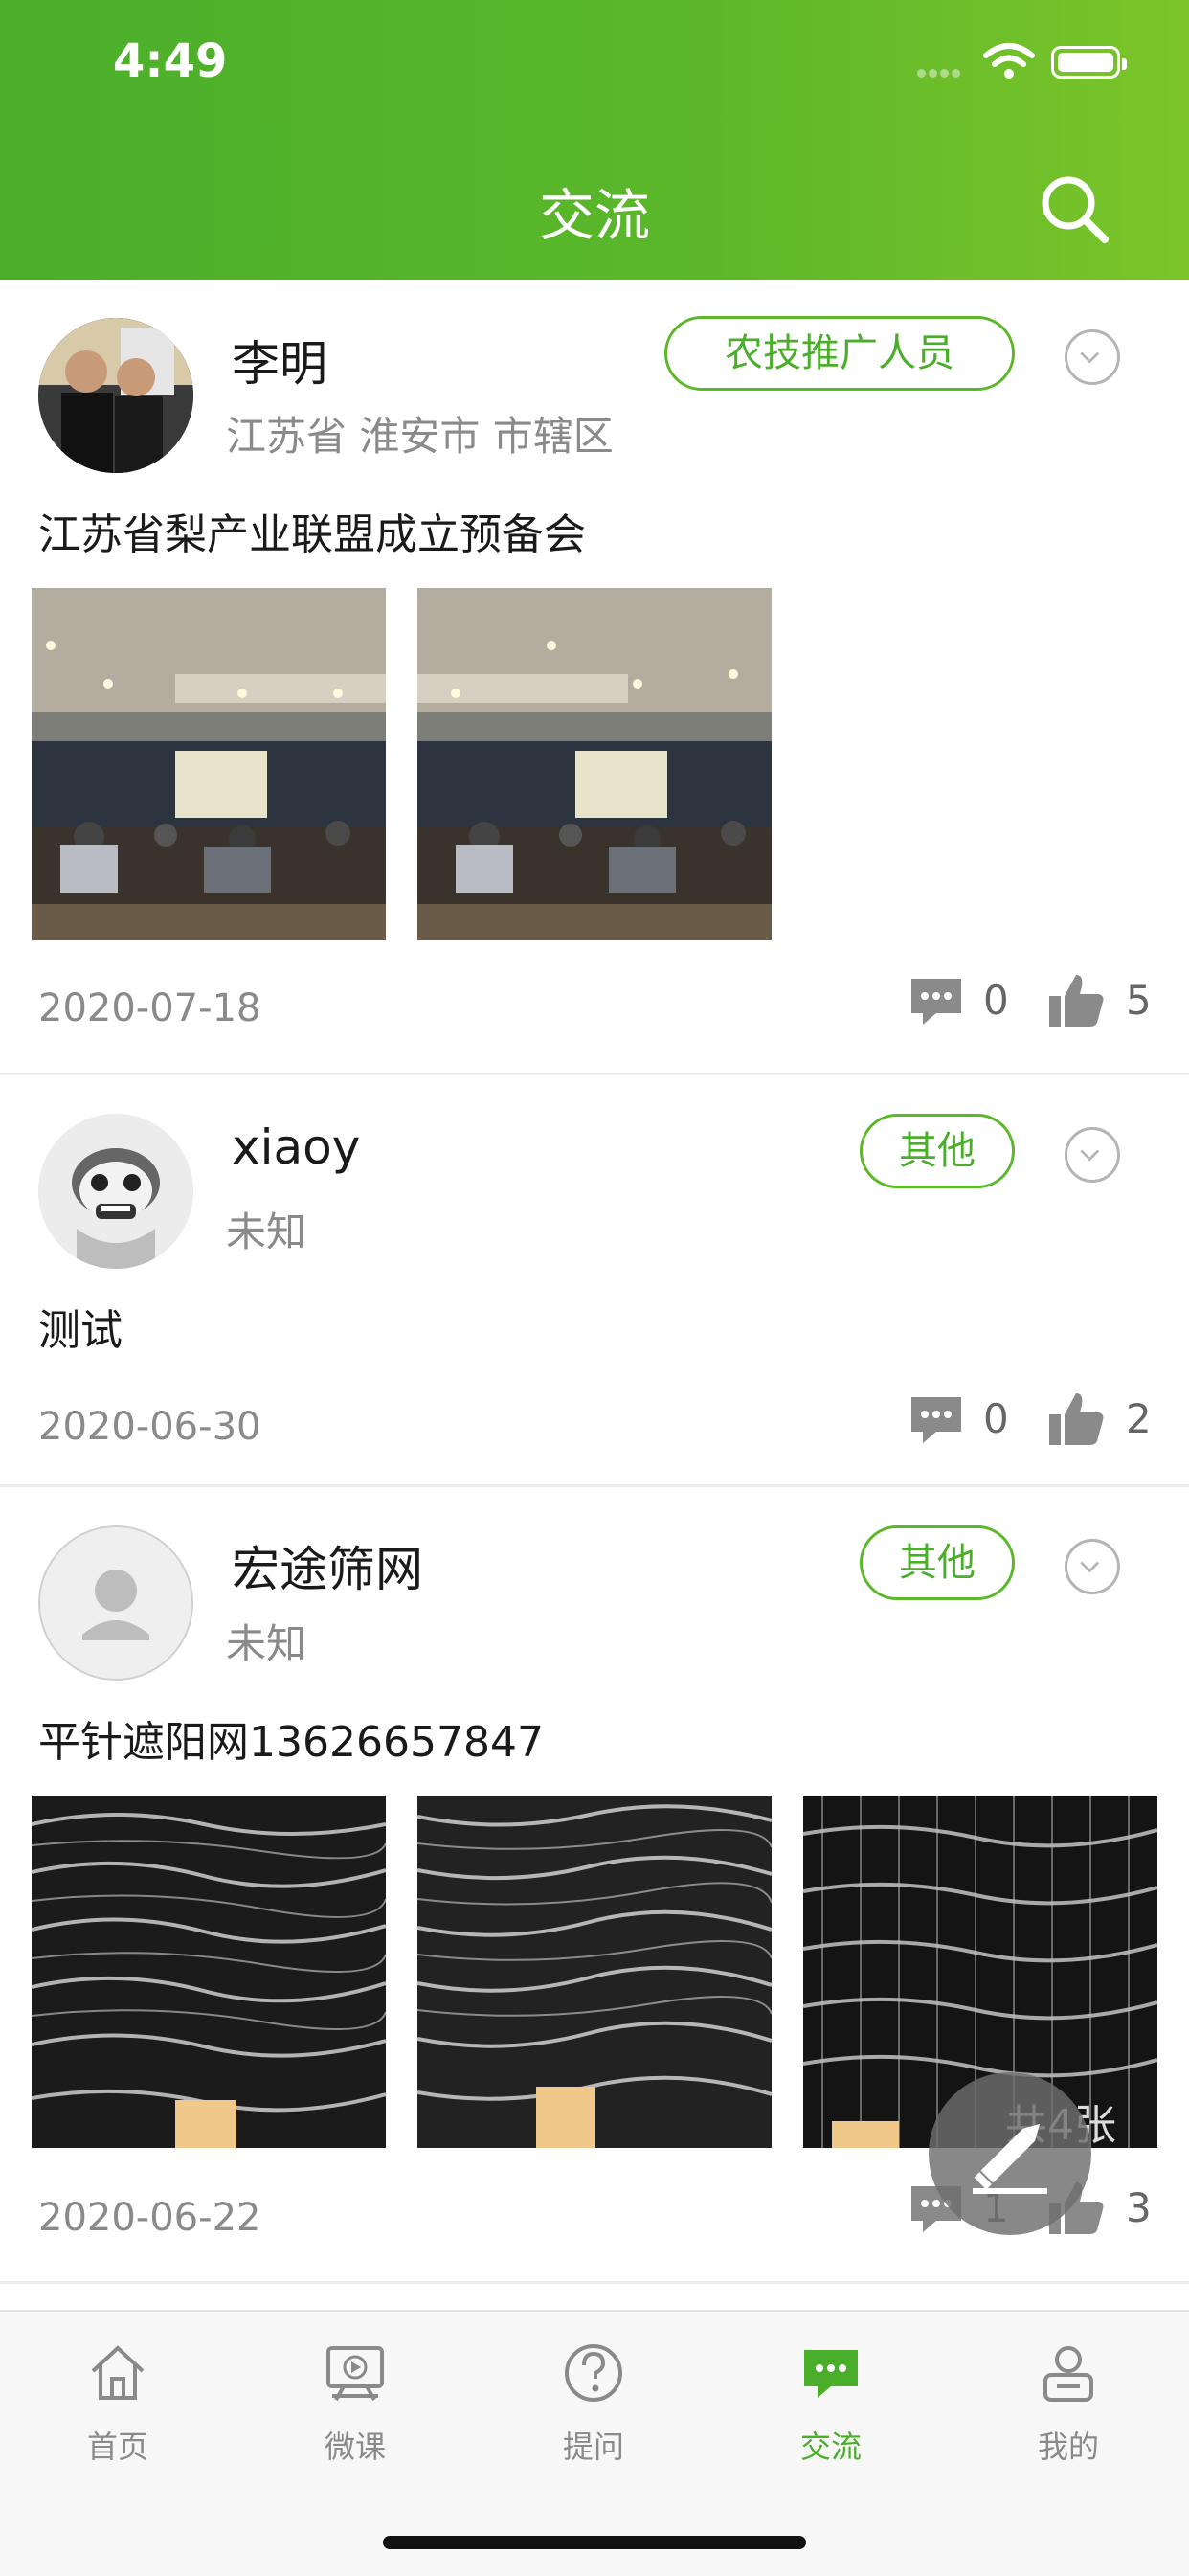 Image resolution: width=1189 pixels, height=2576 pixels. I want to click on post-date: 2020-06-30, so click(149, 1427).